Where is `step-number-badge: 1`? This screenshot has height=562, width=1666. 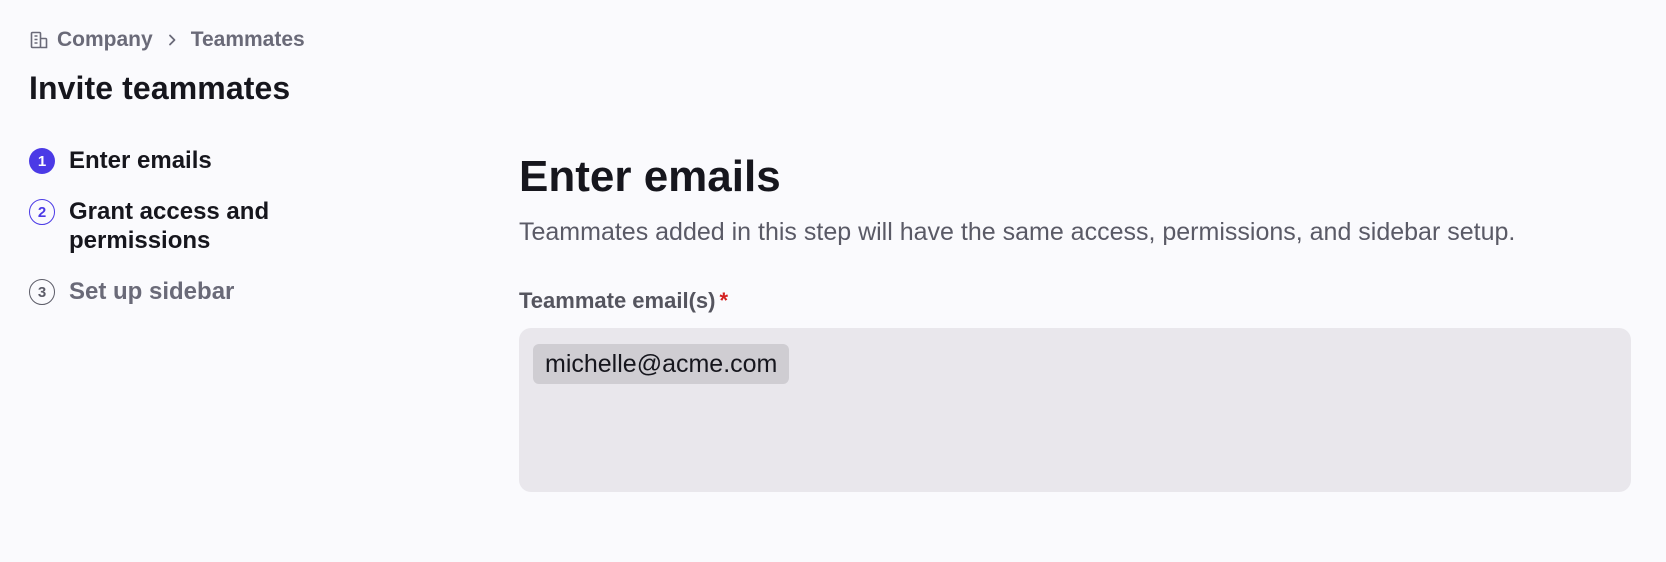
step-number-badge: 1 is located at coordinates (42, 161).